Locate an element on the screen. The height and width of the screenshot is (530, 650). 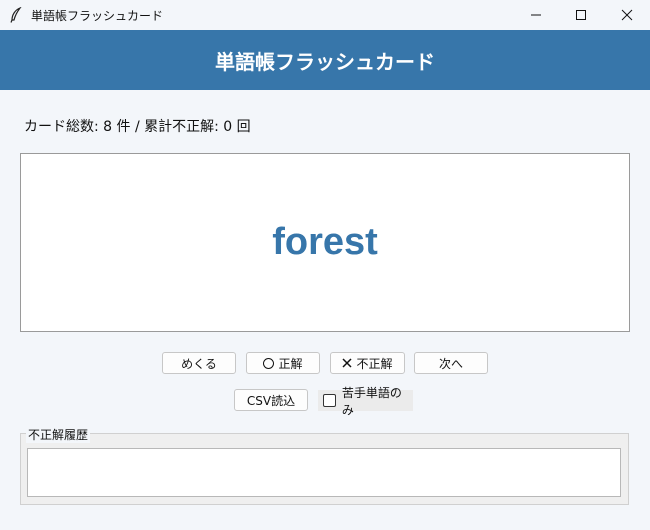
history-list is located at coordinates (324, 472).